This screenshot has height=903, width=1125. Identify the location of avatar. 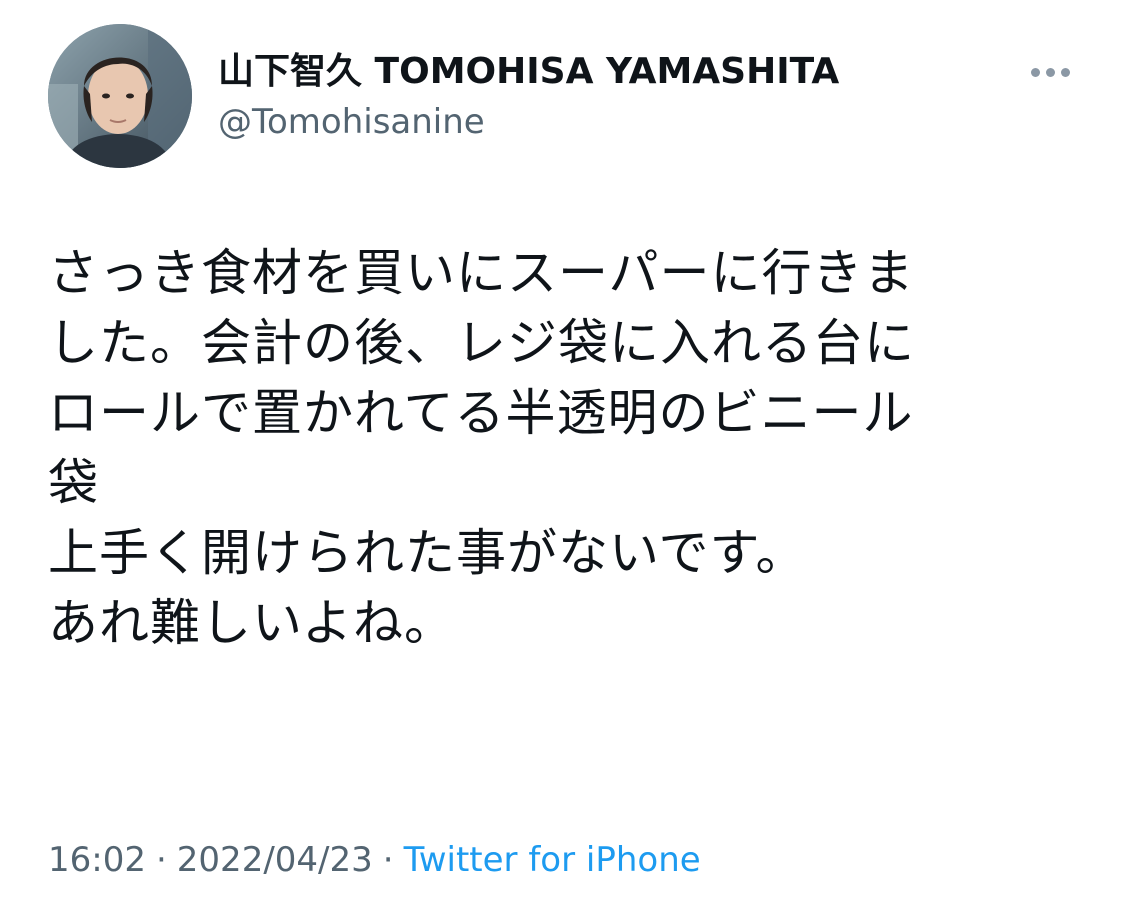
(120, 96).